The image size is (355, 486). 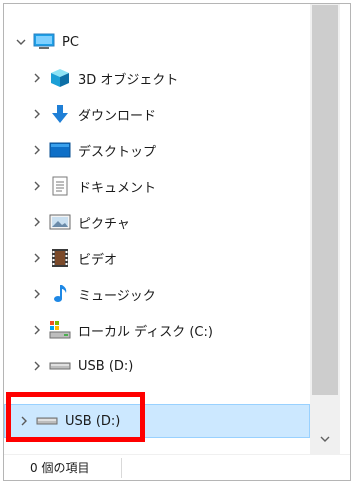 I want to click on tree-item-label: デスクトップ, so click(x=117, y=152).